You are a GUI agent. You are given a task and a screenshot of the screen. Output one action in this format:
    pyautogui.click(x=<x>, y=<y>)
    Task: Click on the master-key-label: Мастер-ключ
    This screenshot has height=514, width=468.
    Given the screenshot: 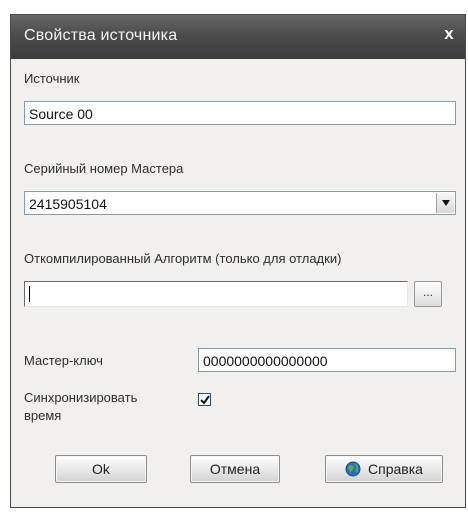 What is the action you would take?
    pyautogui.click(x=63, y=360)
    